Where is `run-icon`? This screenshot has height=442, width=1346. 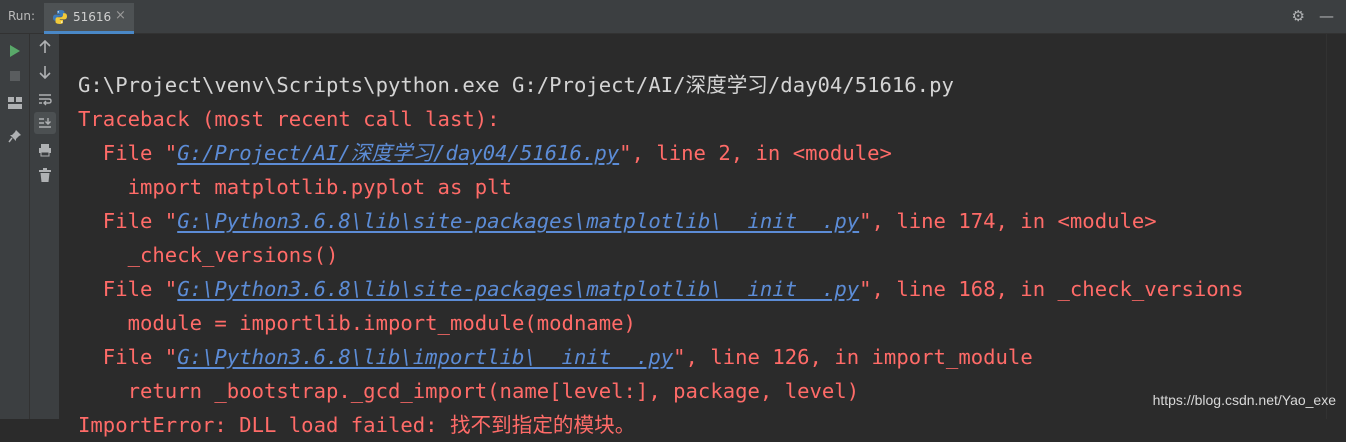 run-icon is located at coordinates (15, 51).